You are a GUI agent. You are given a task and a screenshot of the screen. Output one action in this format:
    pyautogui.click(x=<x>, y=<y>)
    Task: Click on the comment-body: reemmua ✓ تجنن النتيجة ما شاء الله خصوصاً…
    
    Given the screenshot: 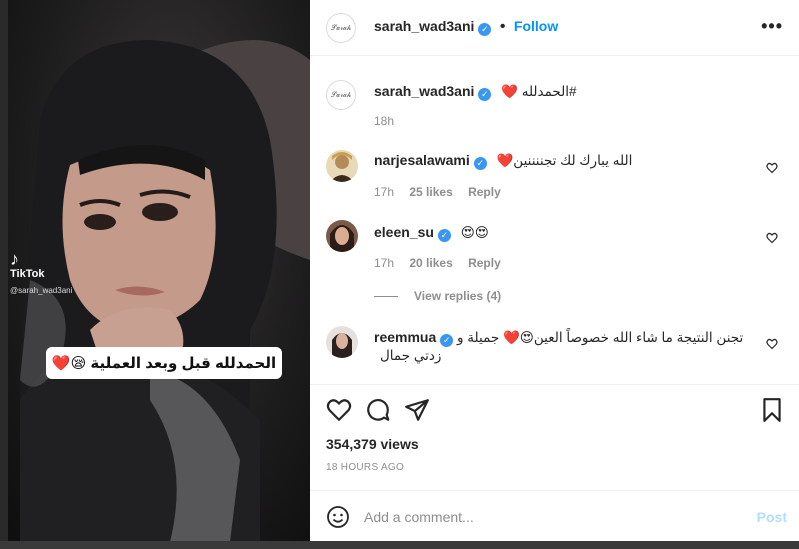 What is the action you would take?
    pyautogui.click(x=565, y=346)
    